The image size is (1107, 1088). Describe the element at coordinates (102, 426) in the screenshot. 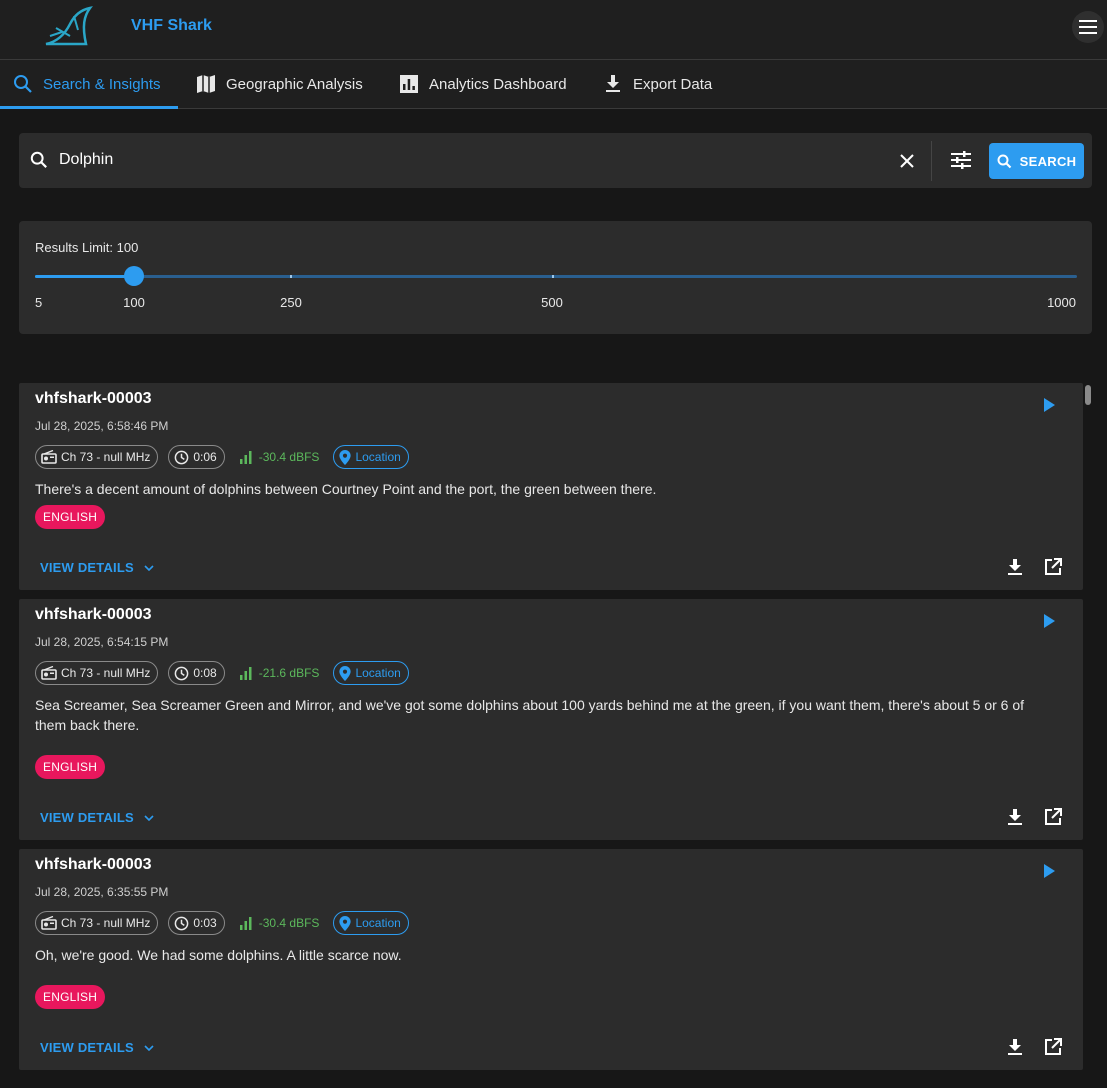

I see `result-date: Jul 28, 2025, 6:58:46 PM` at that location.